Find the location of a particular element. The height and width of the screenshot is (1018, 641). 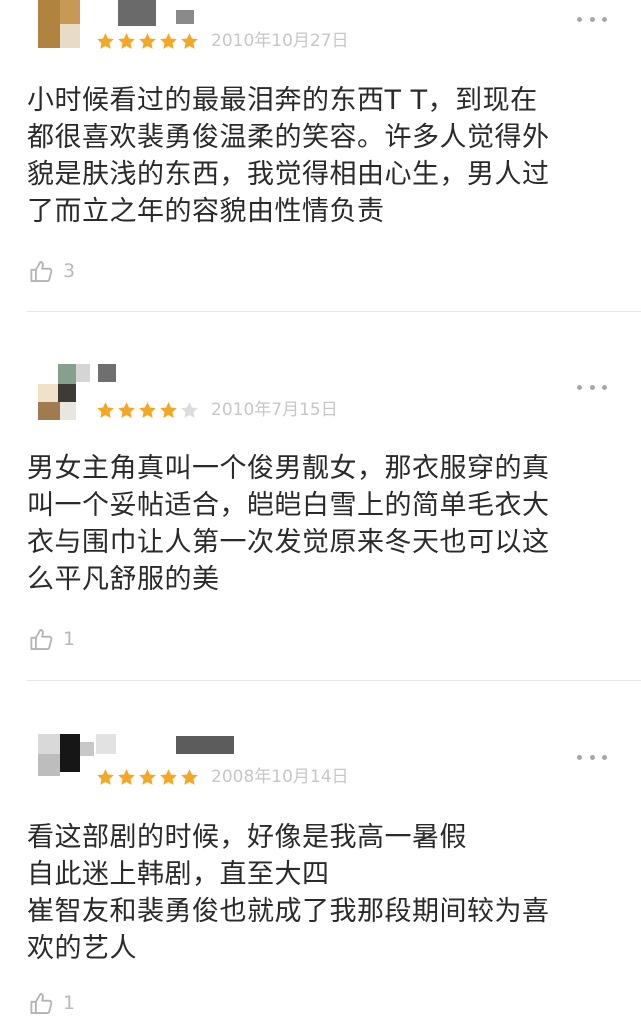

review-text-line: 了而立之年的容貌由性情负责 is located at coordinates (206, 211).